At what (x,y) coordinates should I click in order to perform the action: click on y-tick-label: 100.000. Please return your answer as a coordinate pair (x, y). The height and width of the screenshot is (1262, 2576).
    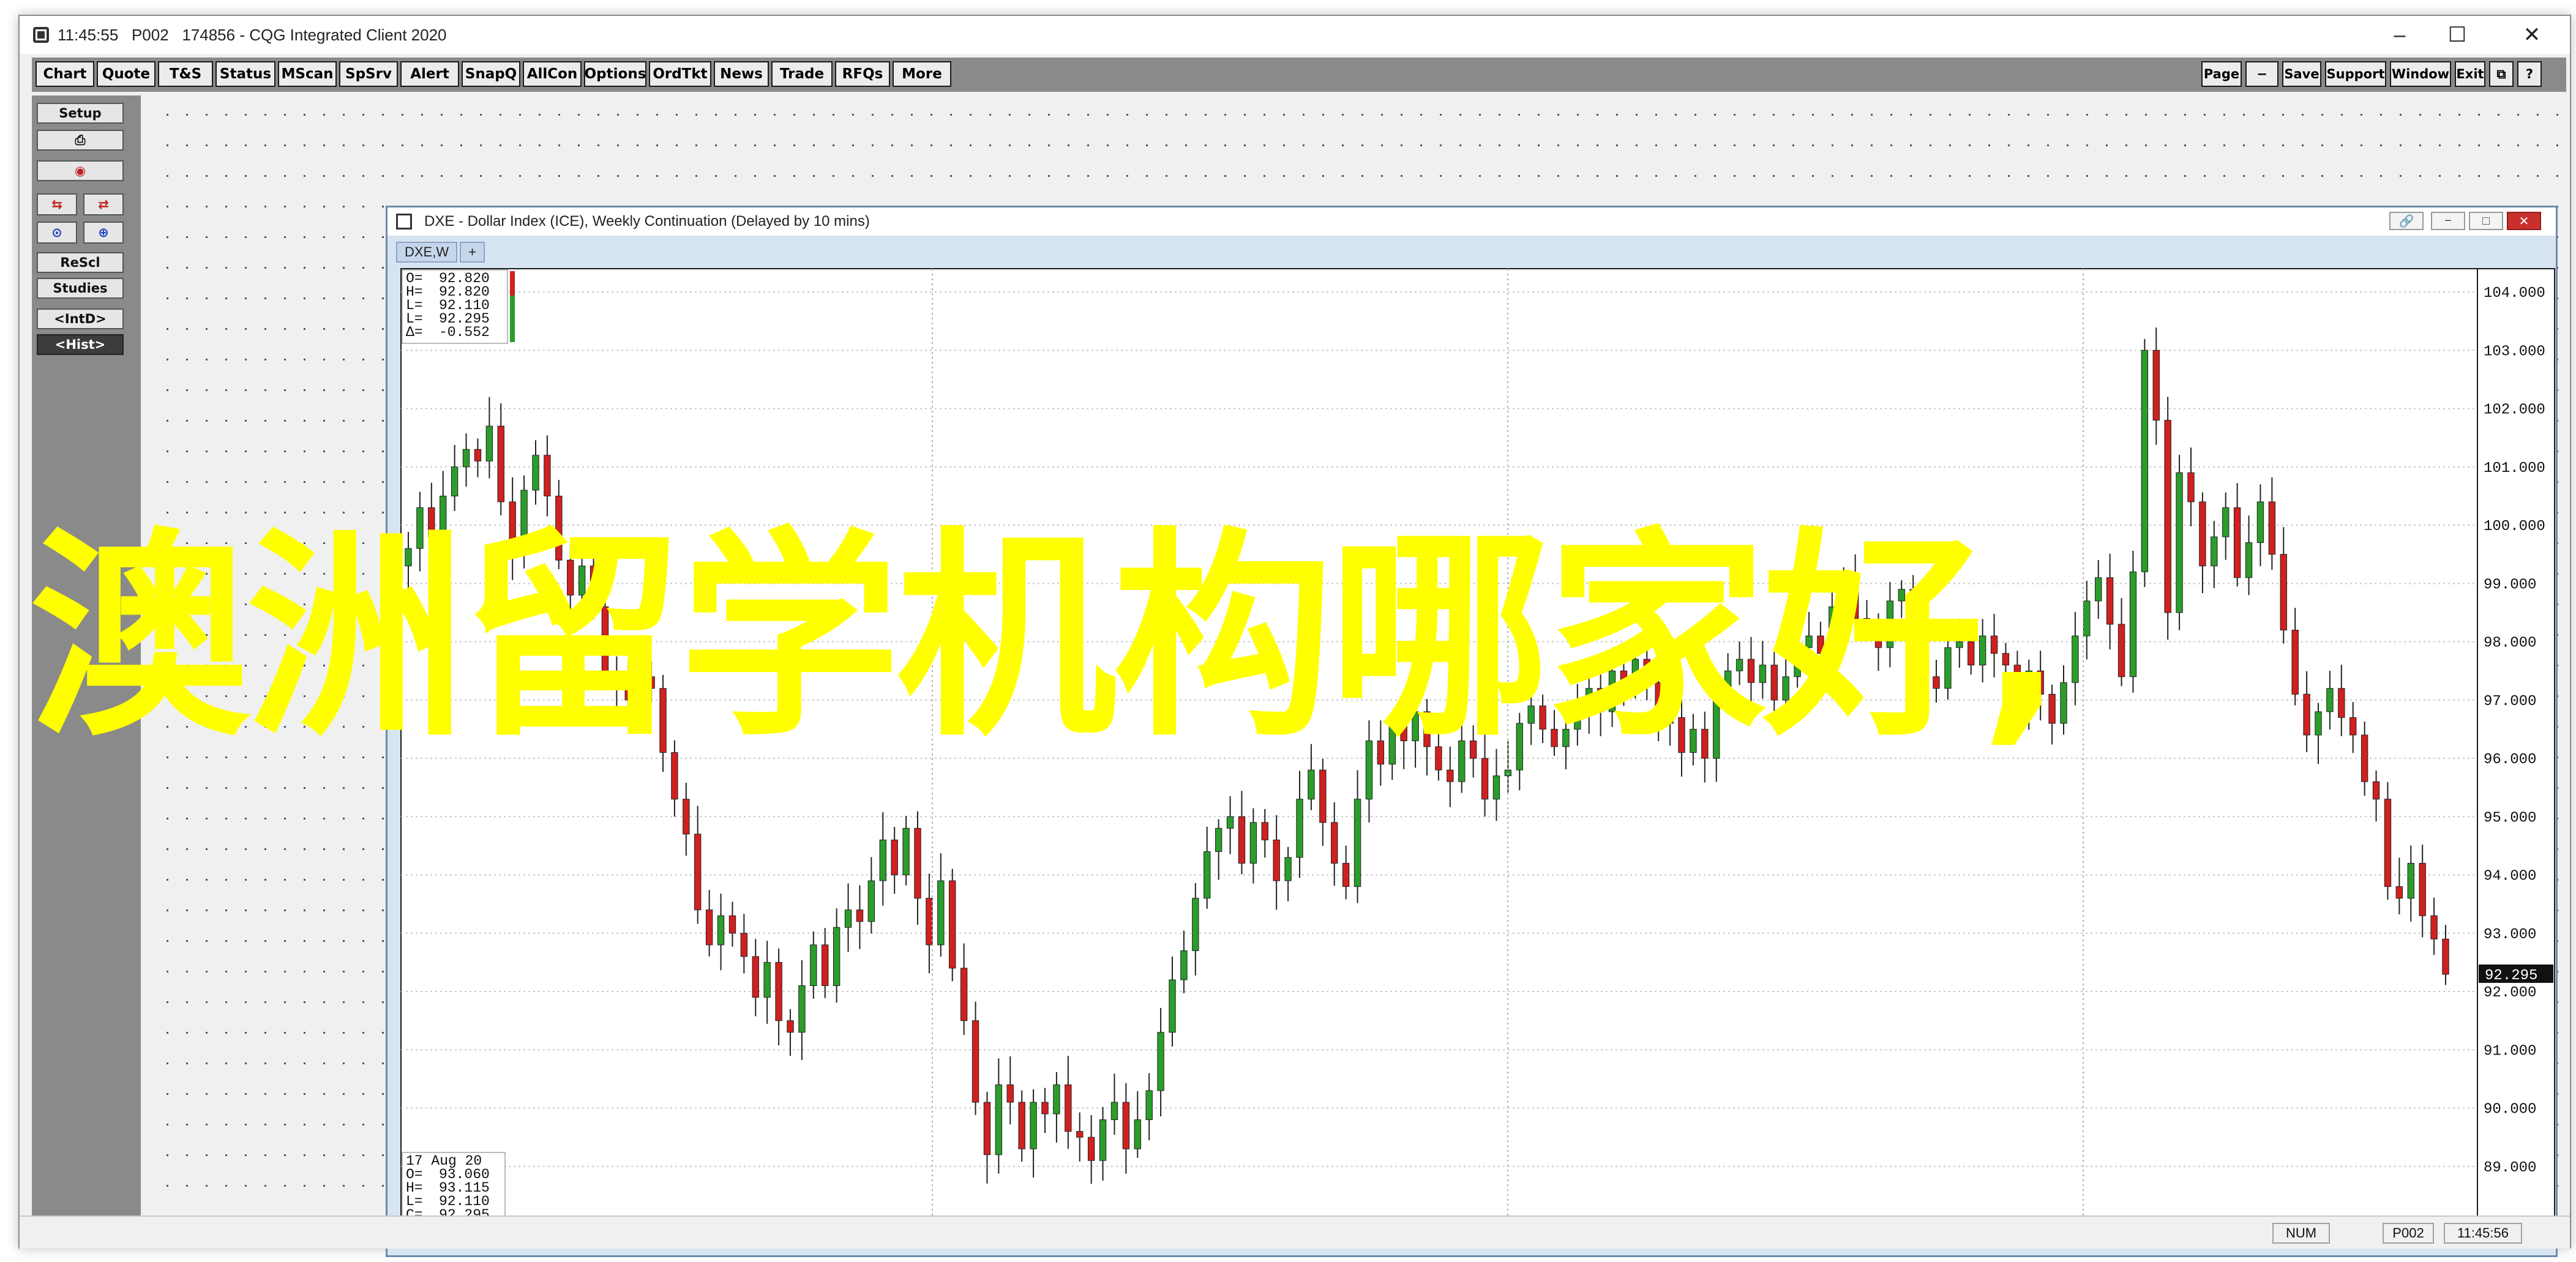
    Looking at the image, I should click on (2514, 526).